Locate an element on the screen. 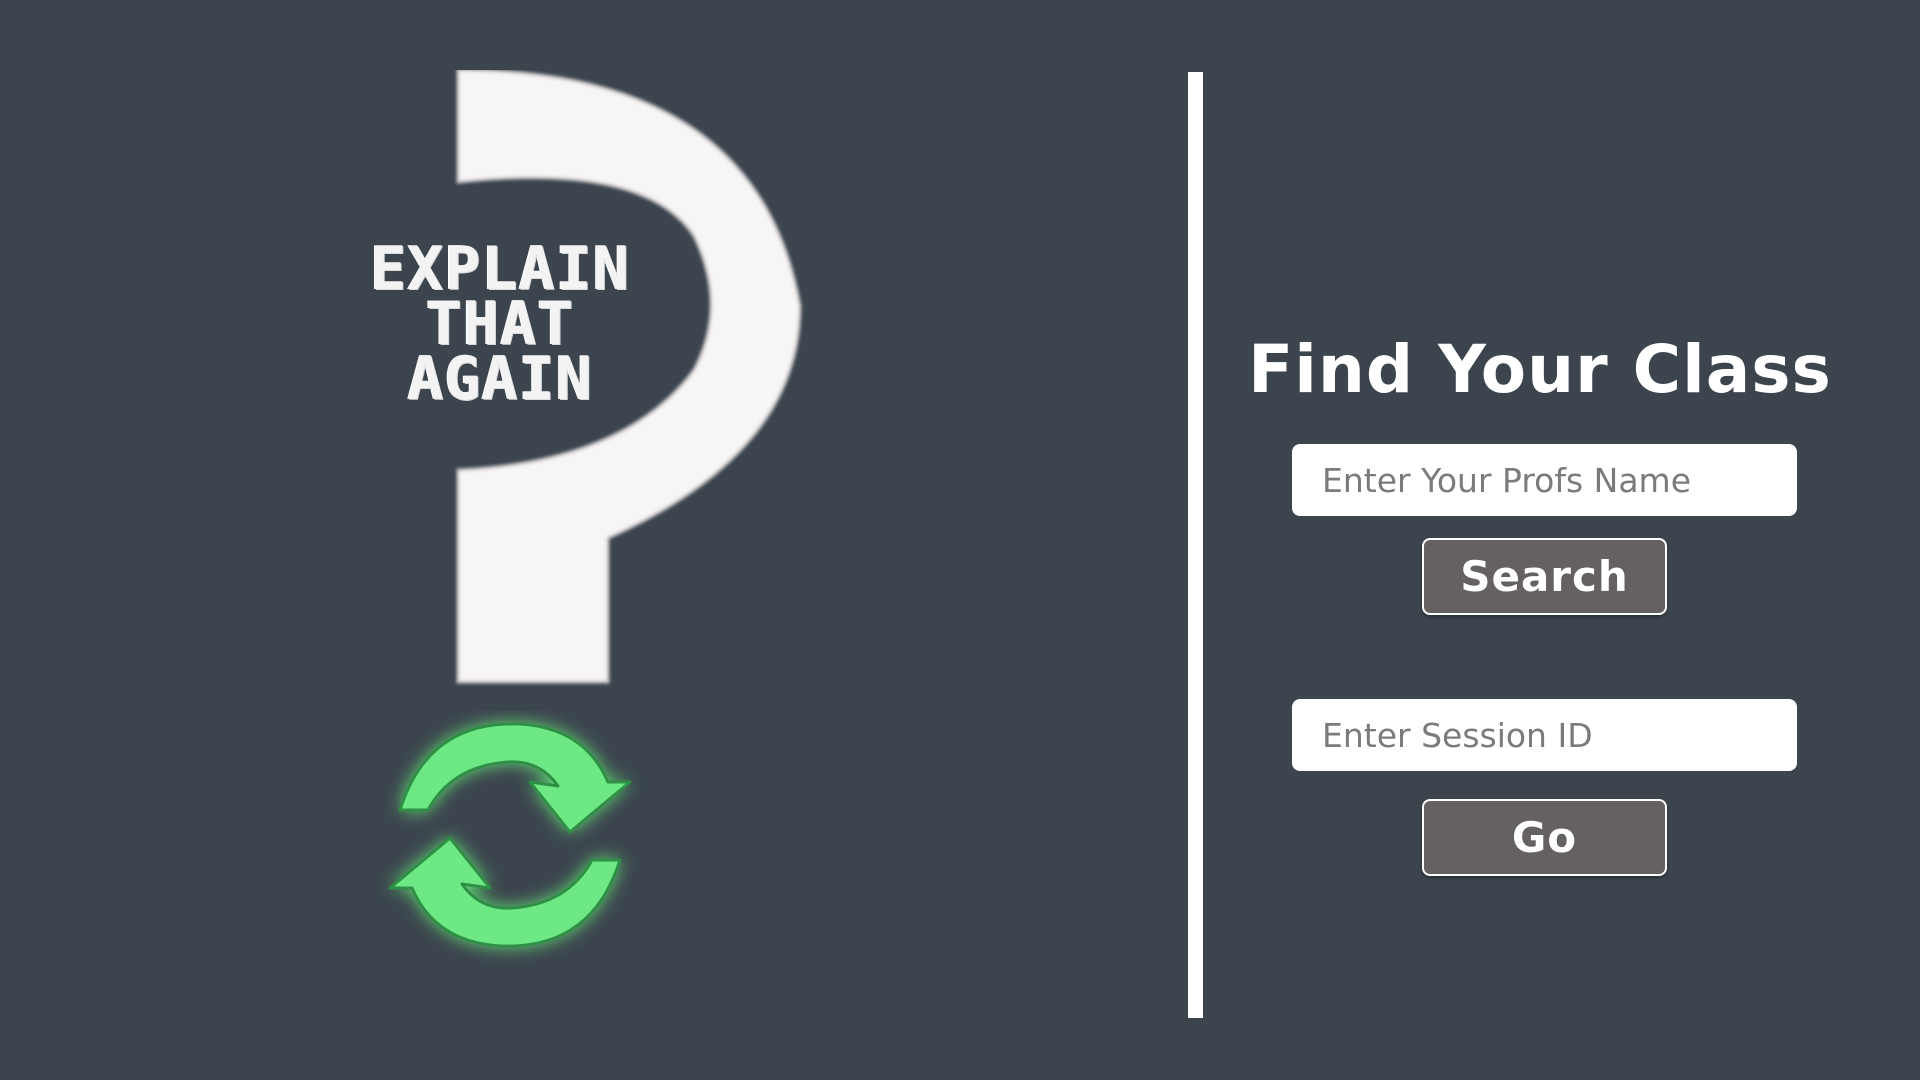  session-id-input is located at coordinates (1544, 735).